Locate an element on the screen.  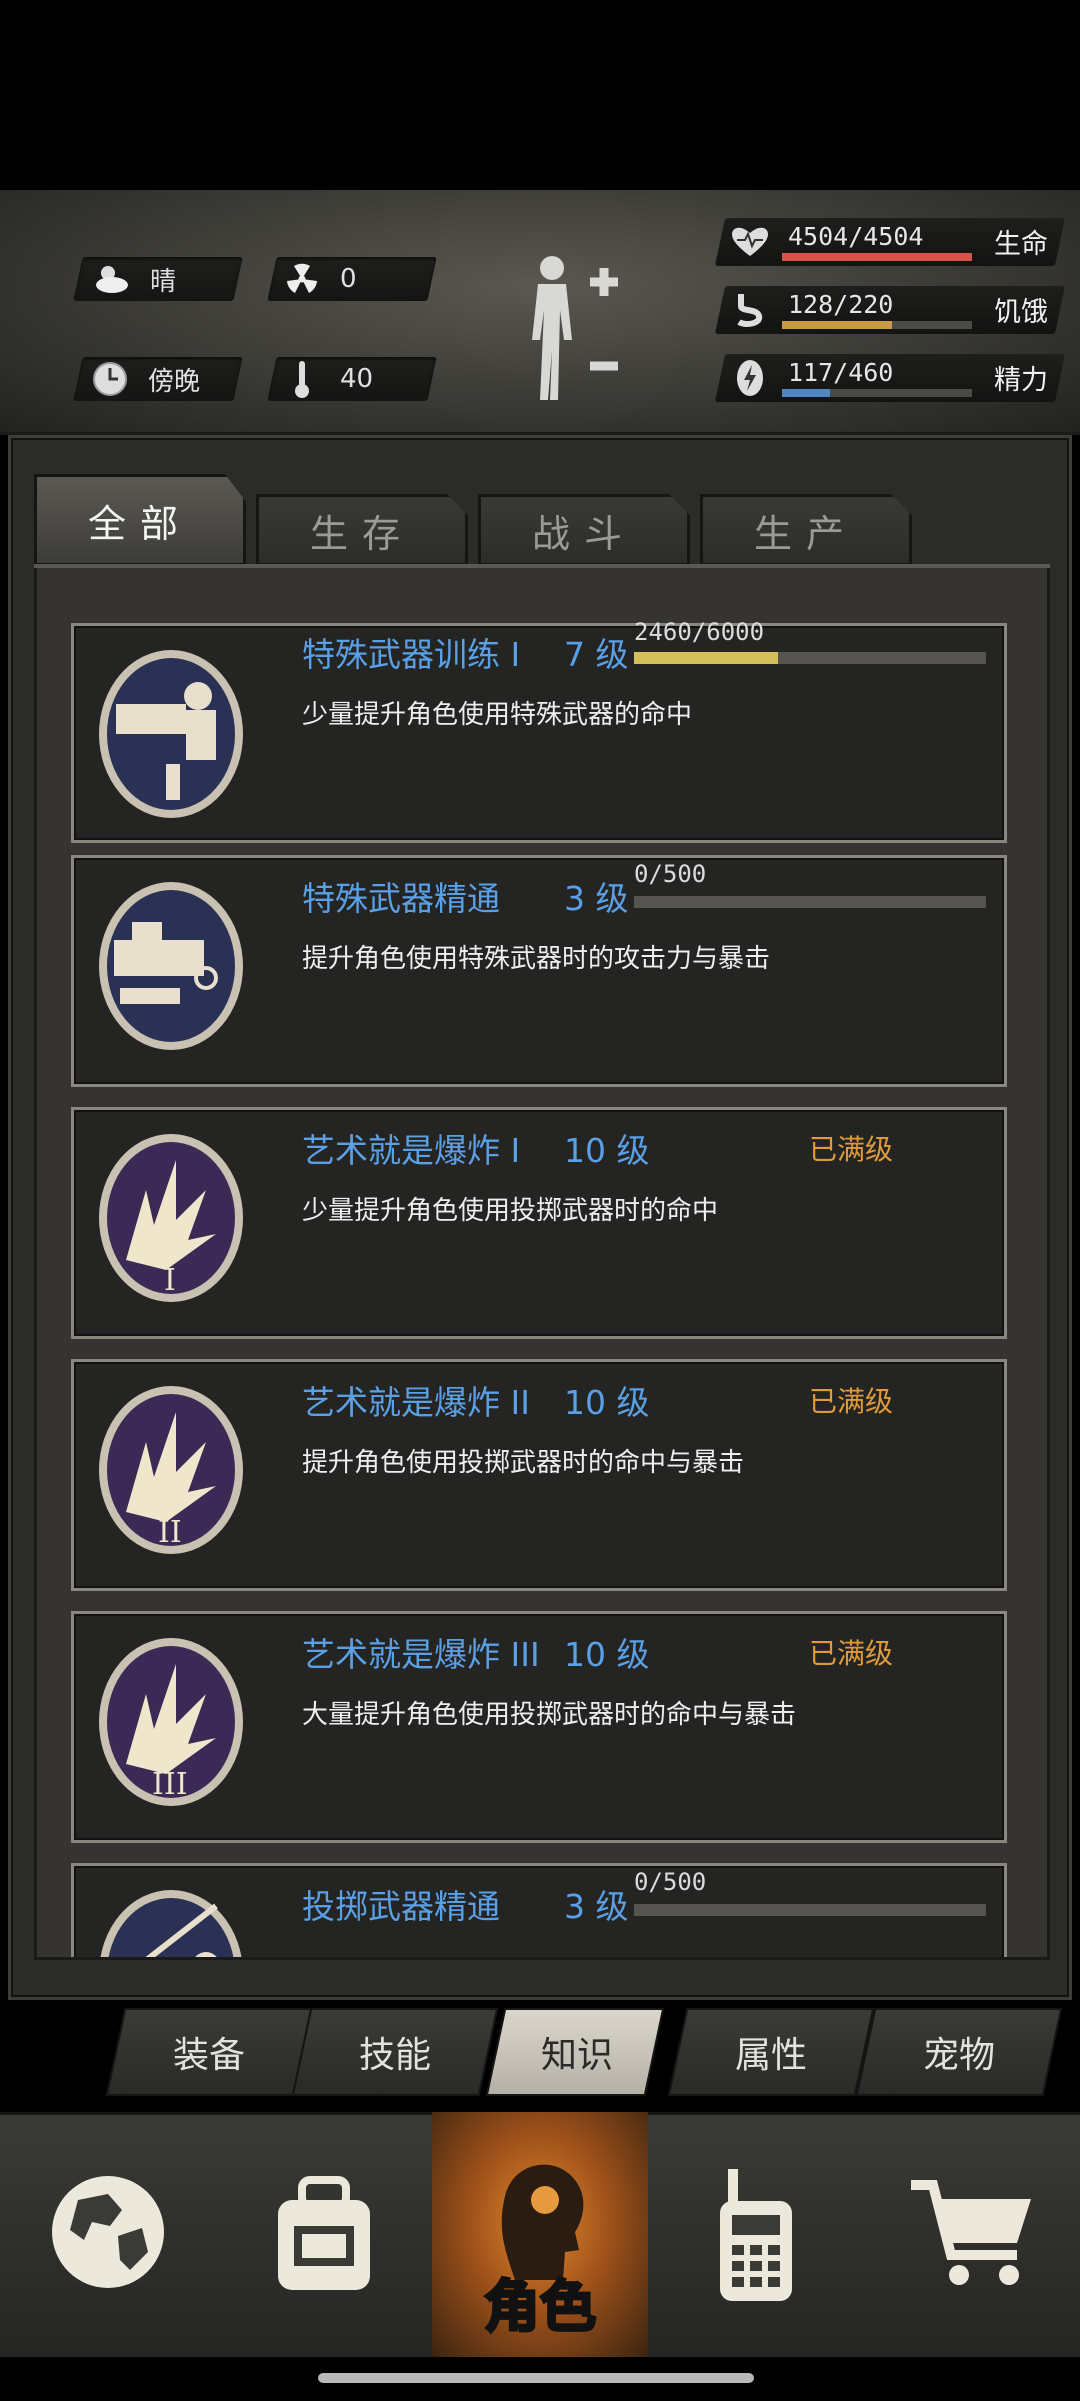
hunger-label: 饥饿 is located at coordinates (1021, 312).